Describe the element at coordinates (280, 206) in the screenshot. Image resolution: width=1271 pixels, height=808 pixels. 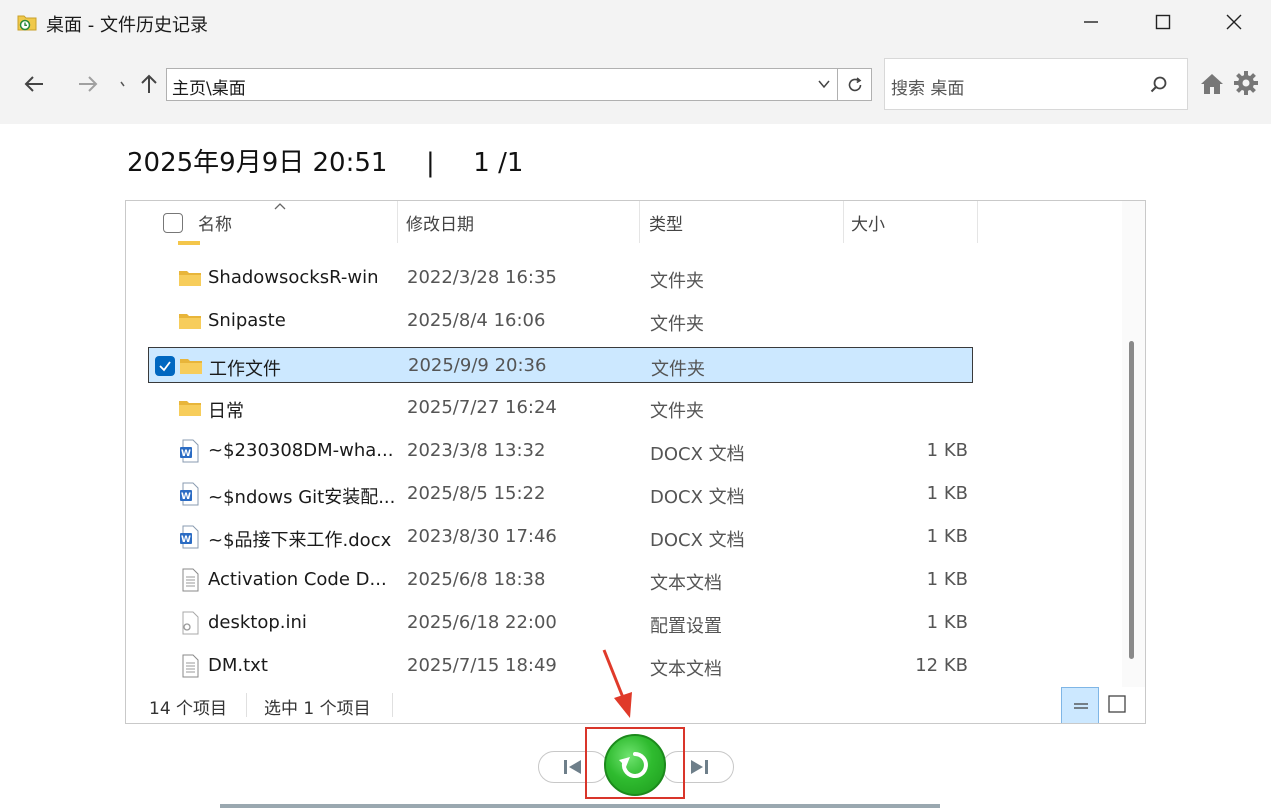
I see `sort-ascending-icon` at that location.